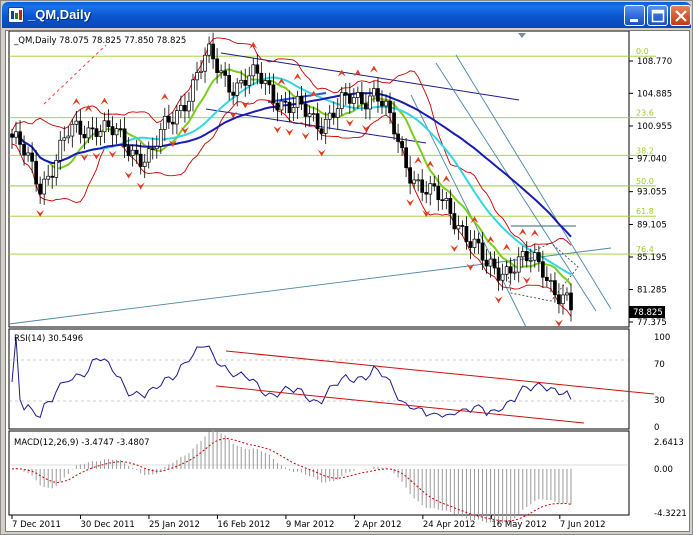 This screenshot has height=535, width=693. I want to click on fib-level-label: 50.0, so click(645, 181).